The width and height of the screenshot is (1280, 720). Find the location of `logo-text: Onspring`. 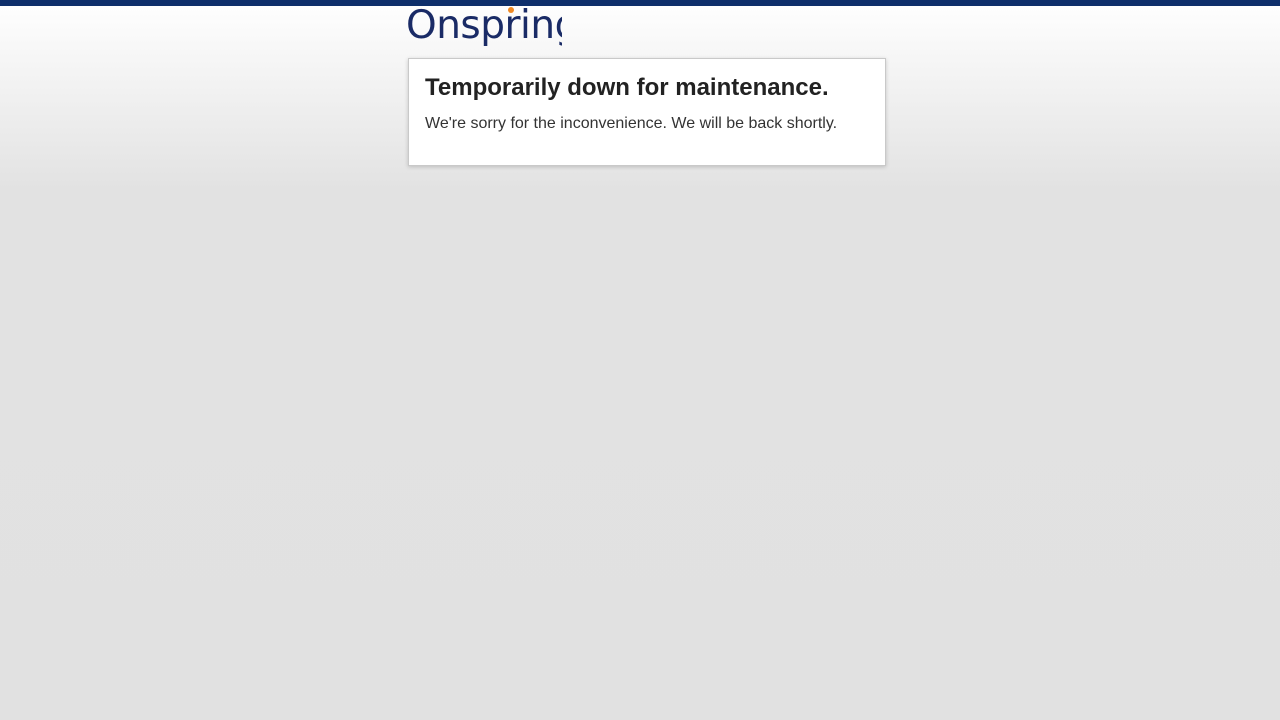

logo-text: Onspring is located at coordinates (484, 26).